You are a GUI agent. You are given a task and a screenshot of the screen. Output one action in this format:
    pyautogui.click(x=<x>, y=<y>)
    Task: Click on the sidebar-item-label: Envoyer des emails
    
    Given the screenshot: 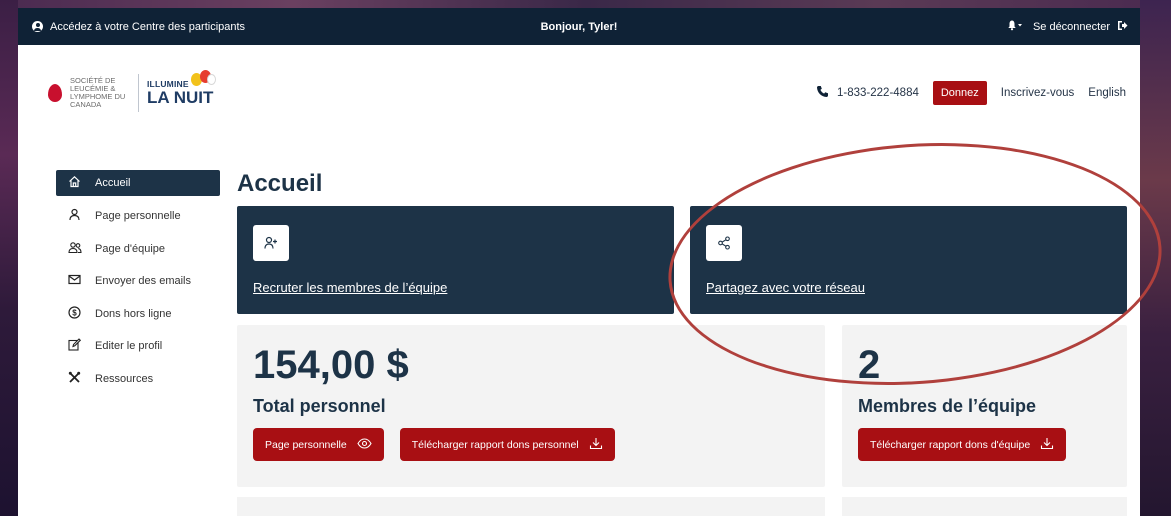 What is the action you would take?
    pyautogui.click(x=143, y=281)
    